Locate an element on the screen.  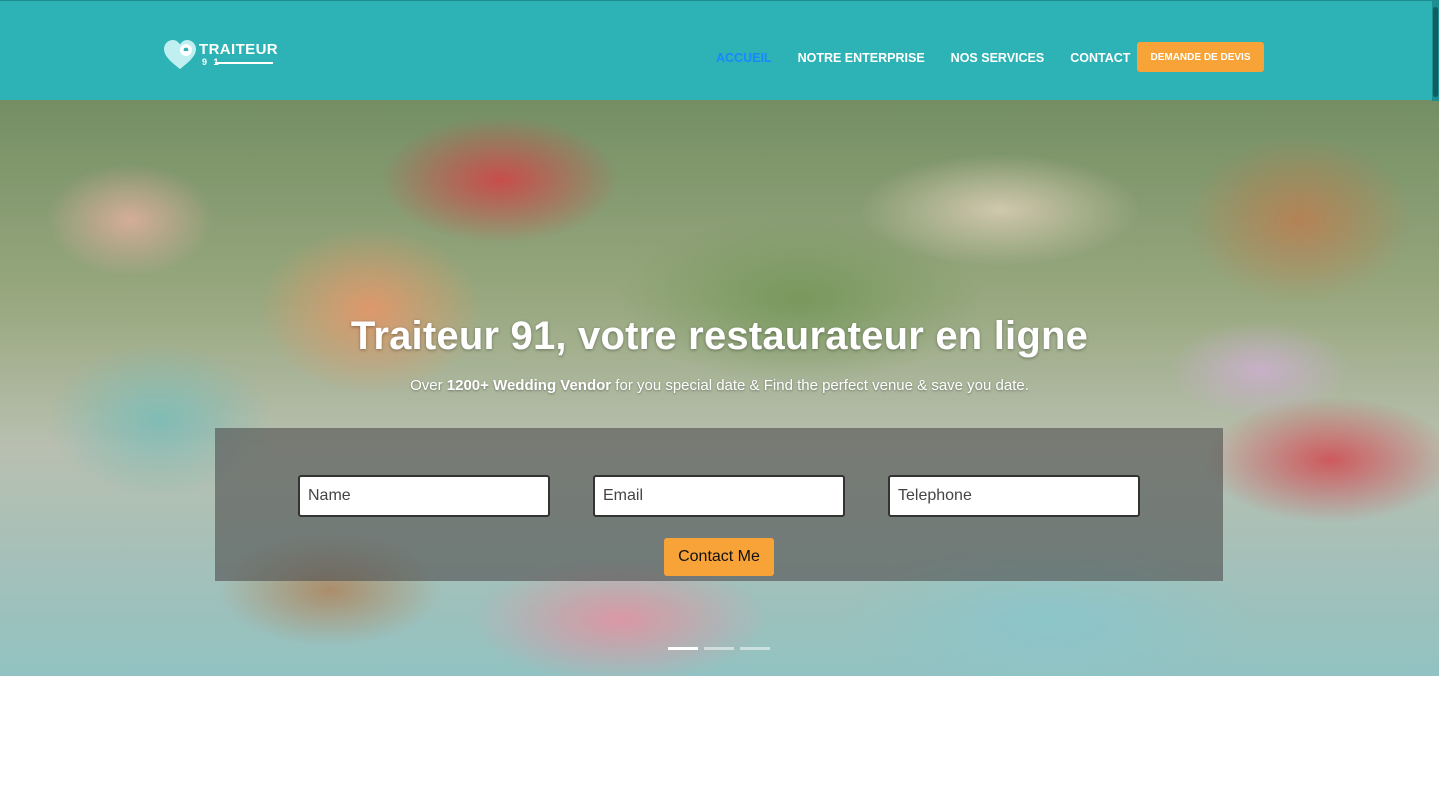
heart-map-pin-icon is located at coordinates (180, 54).